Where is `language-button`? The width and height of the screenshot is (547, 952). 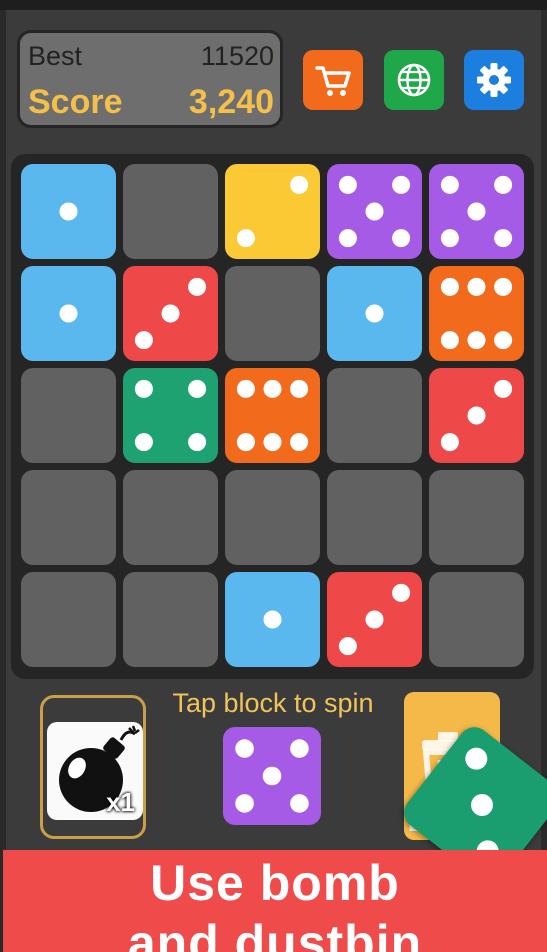
language-button is located at coordinates (414, 80).